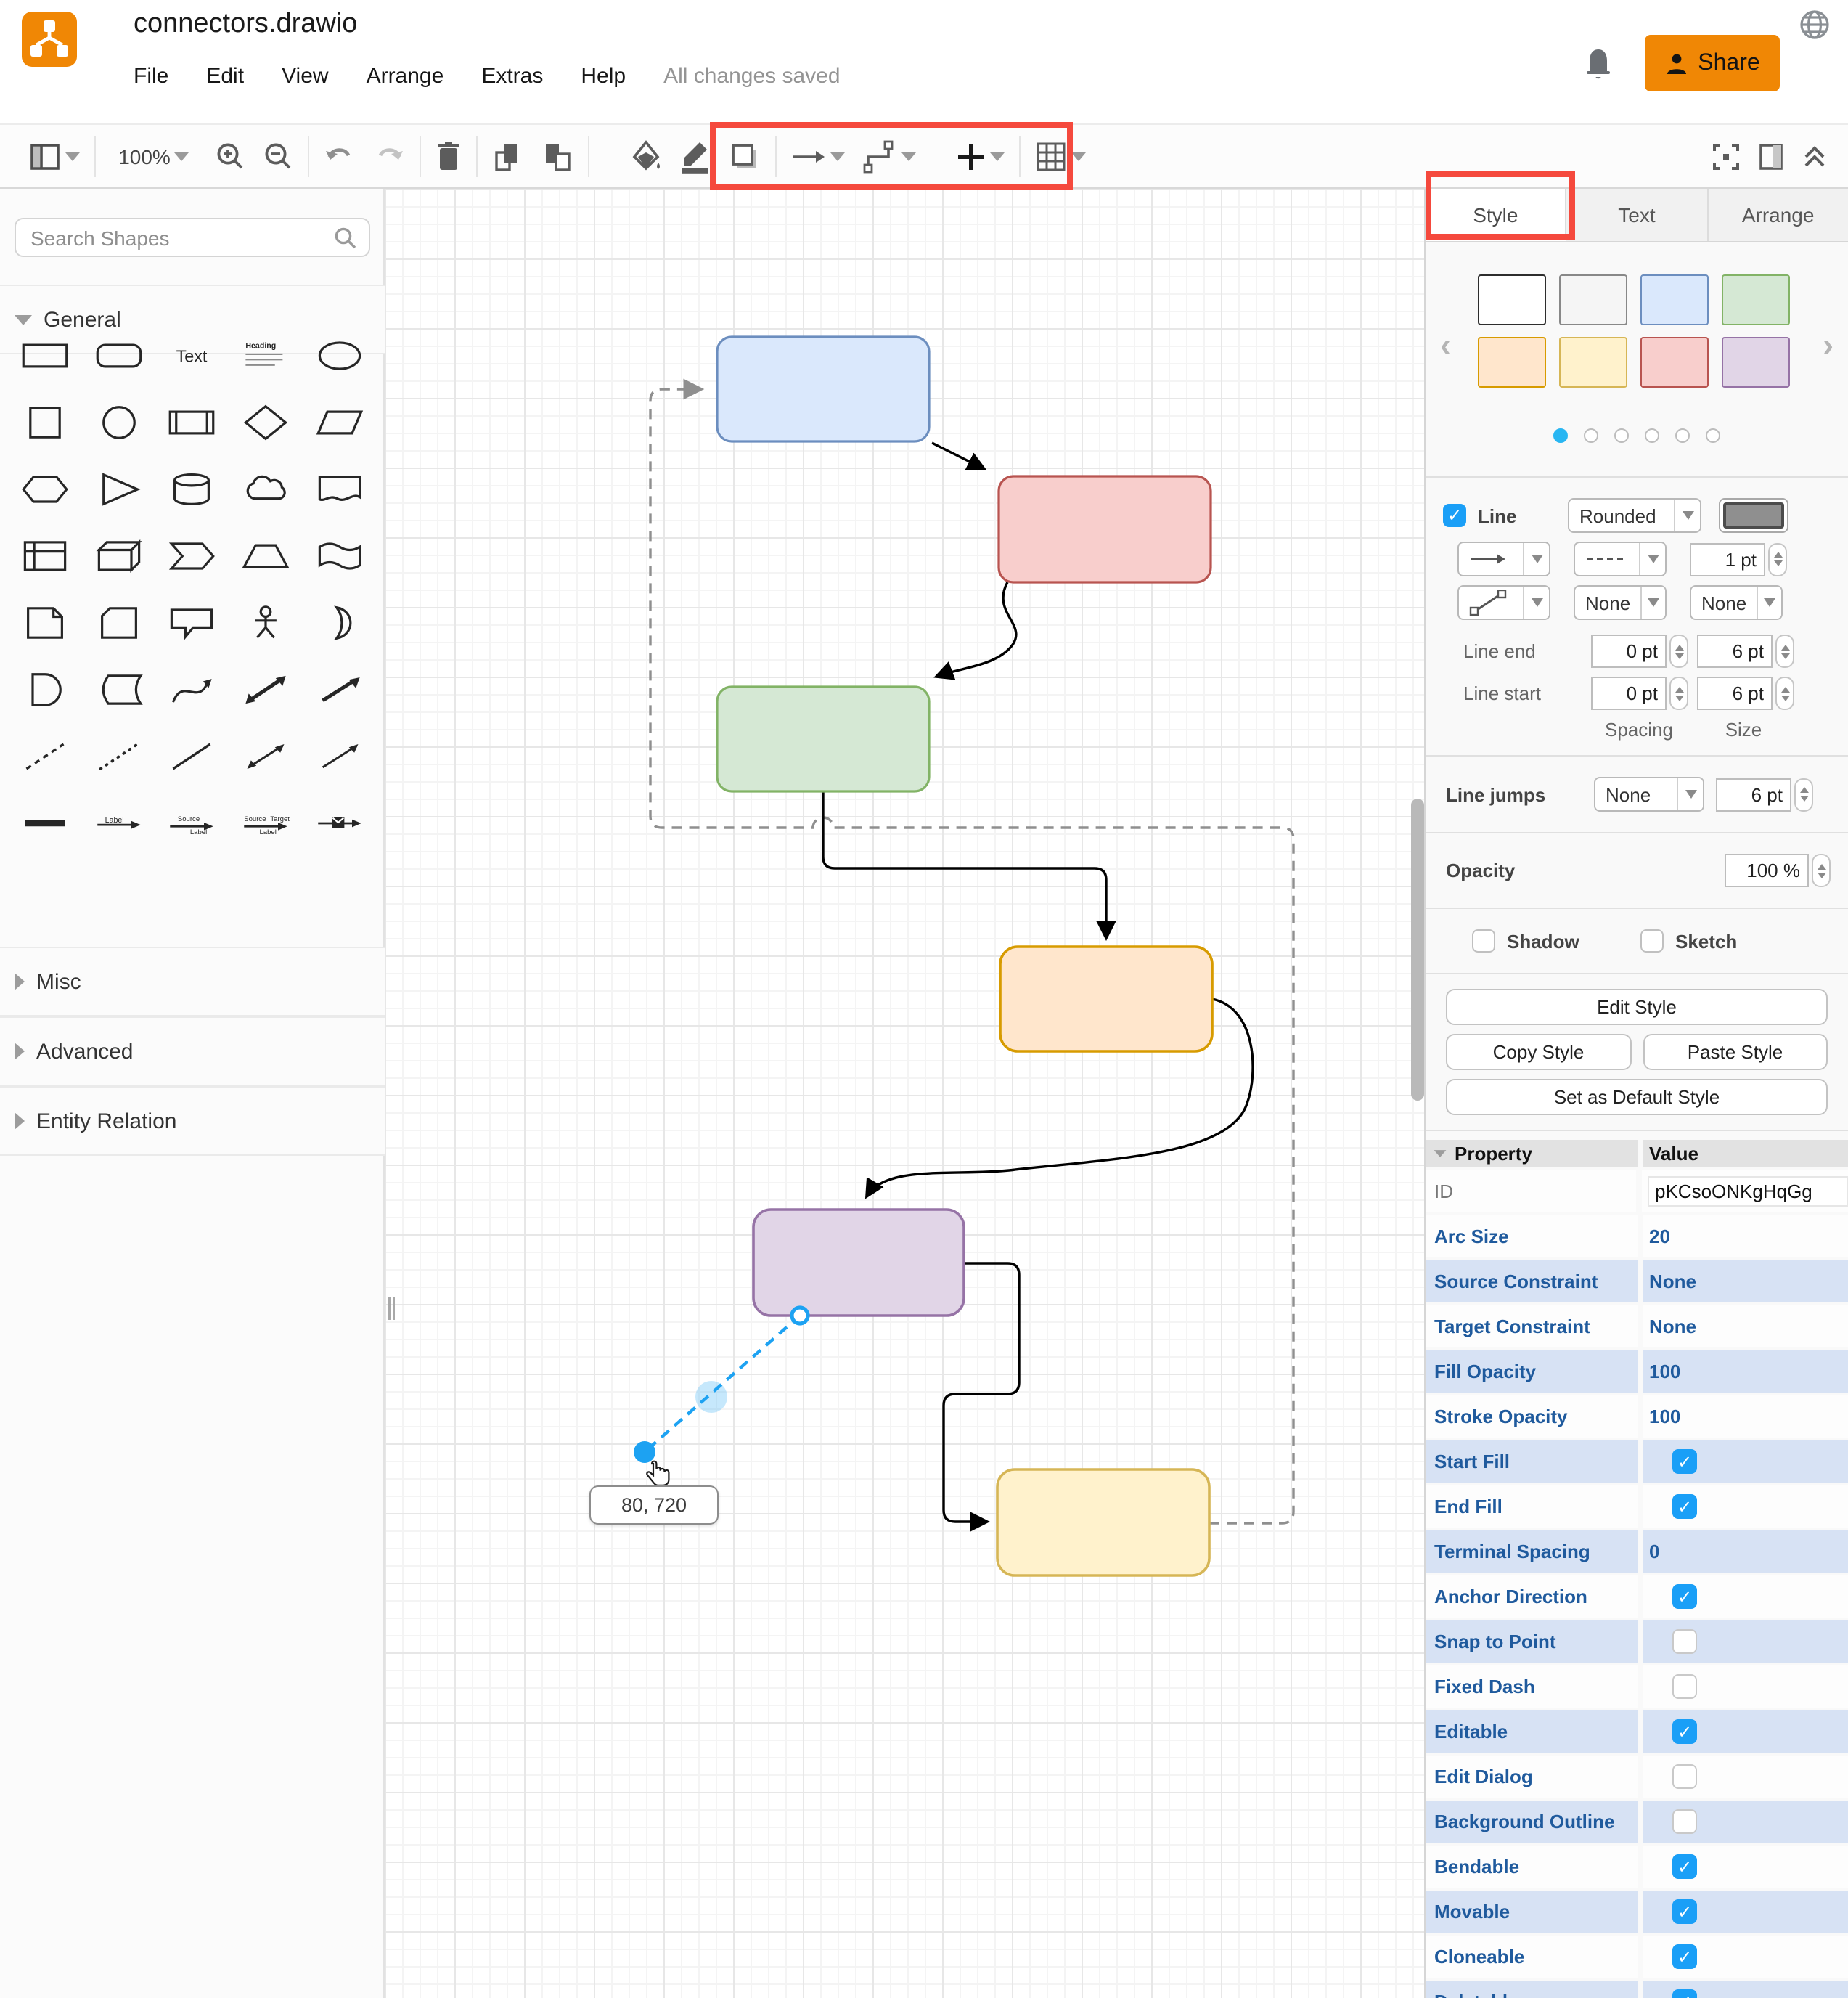  What do you see at coordinates (192, 489) in the screenshot?
I see `shape-cylinder` at bounding box center [192, 489].